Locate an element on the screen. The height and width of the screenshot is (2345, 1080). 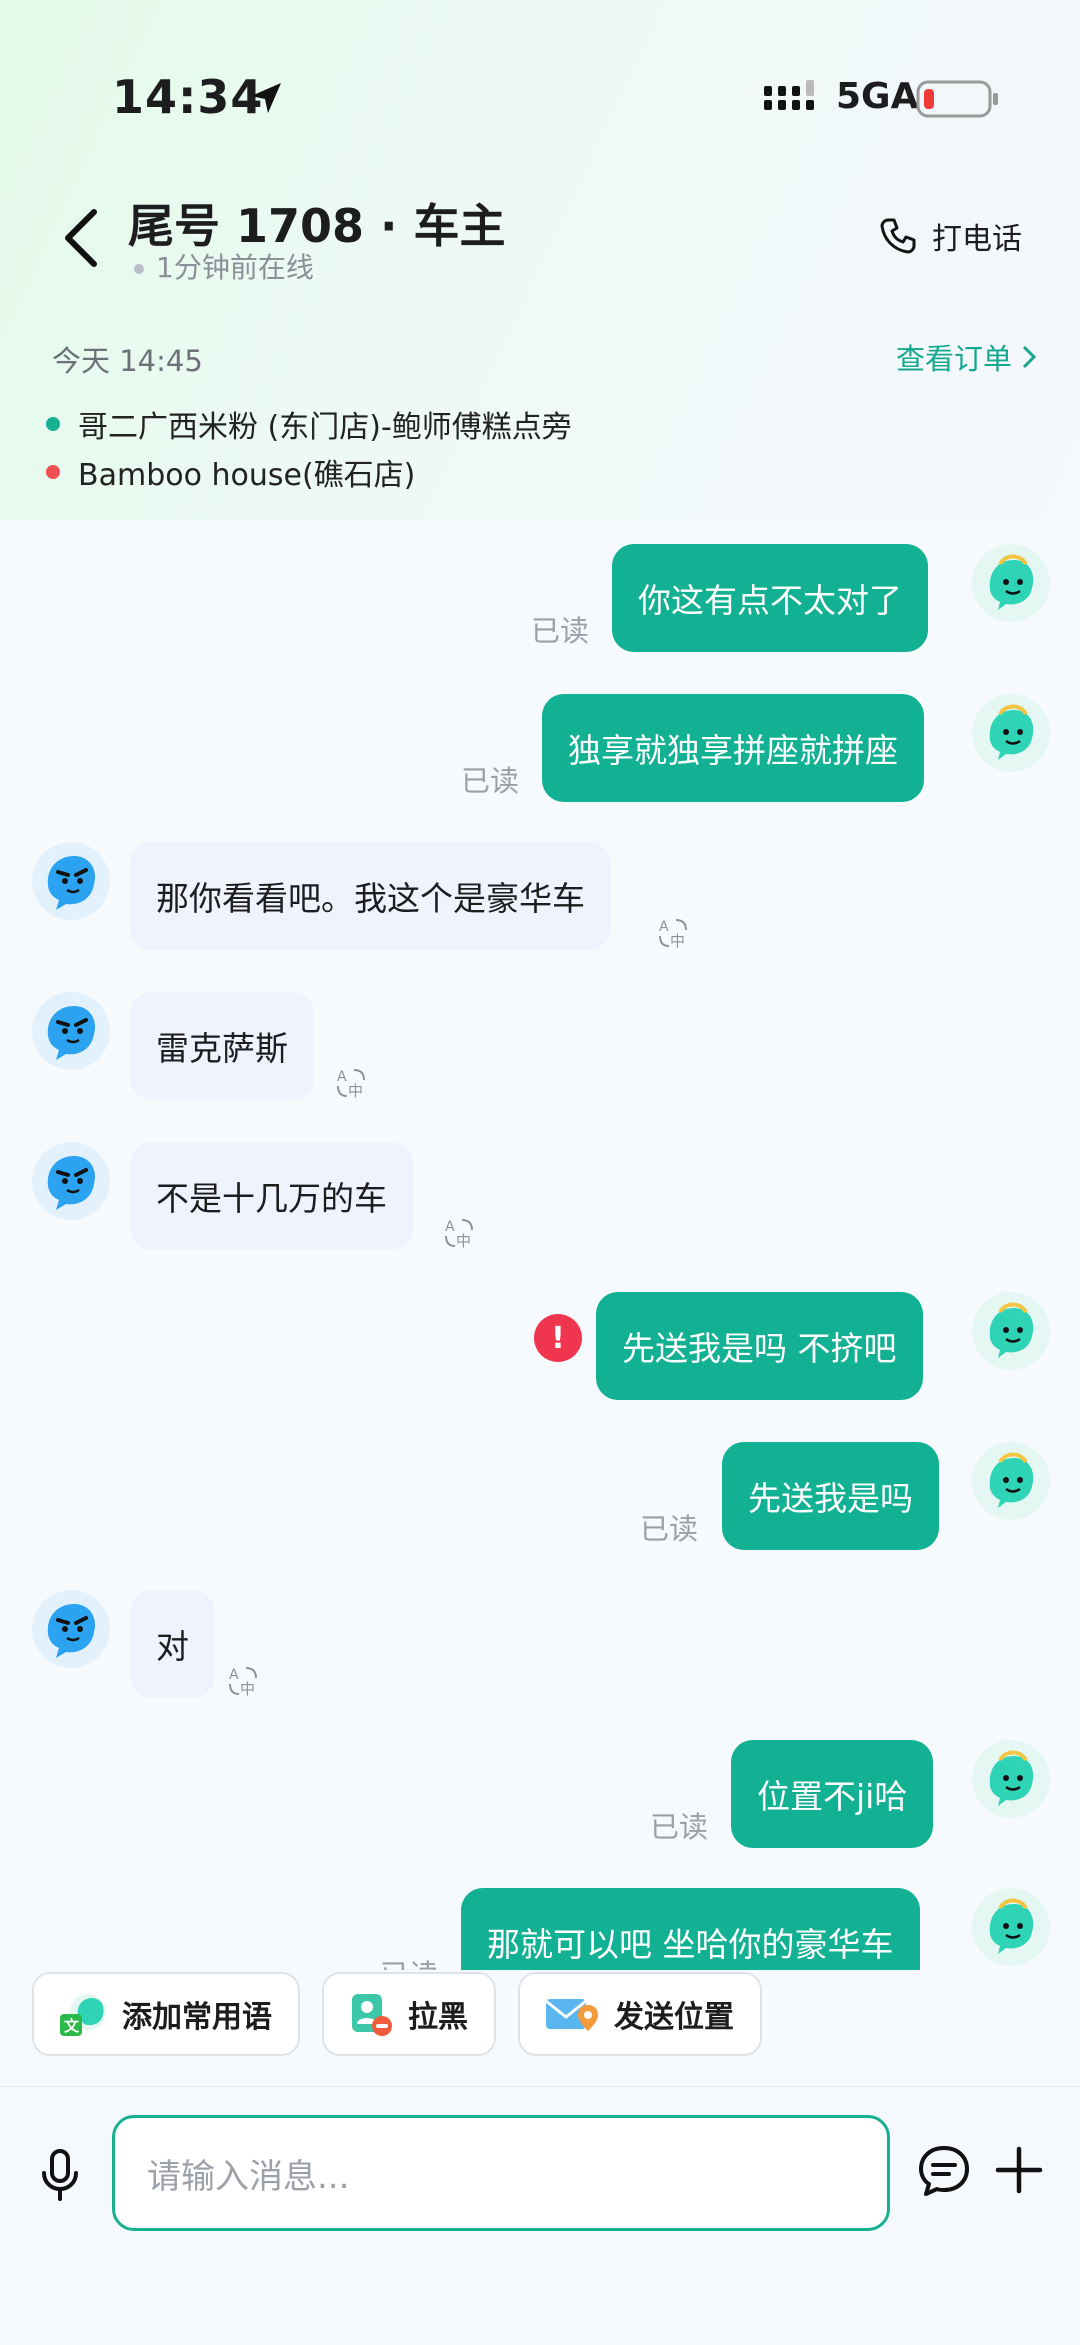
status-bar: 14:34 5GA is located at coordinates (540, 100).